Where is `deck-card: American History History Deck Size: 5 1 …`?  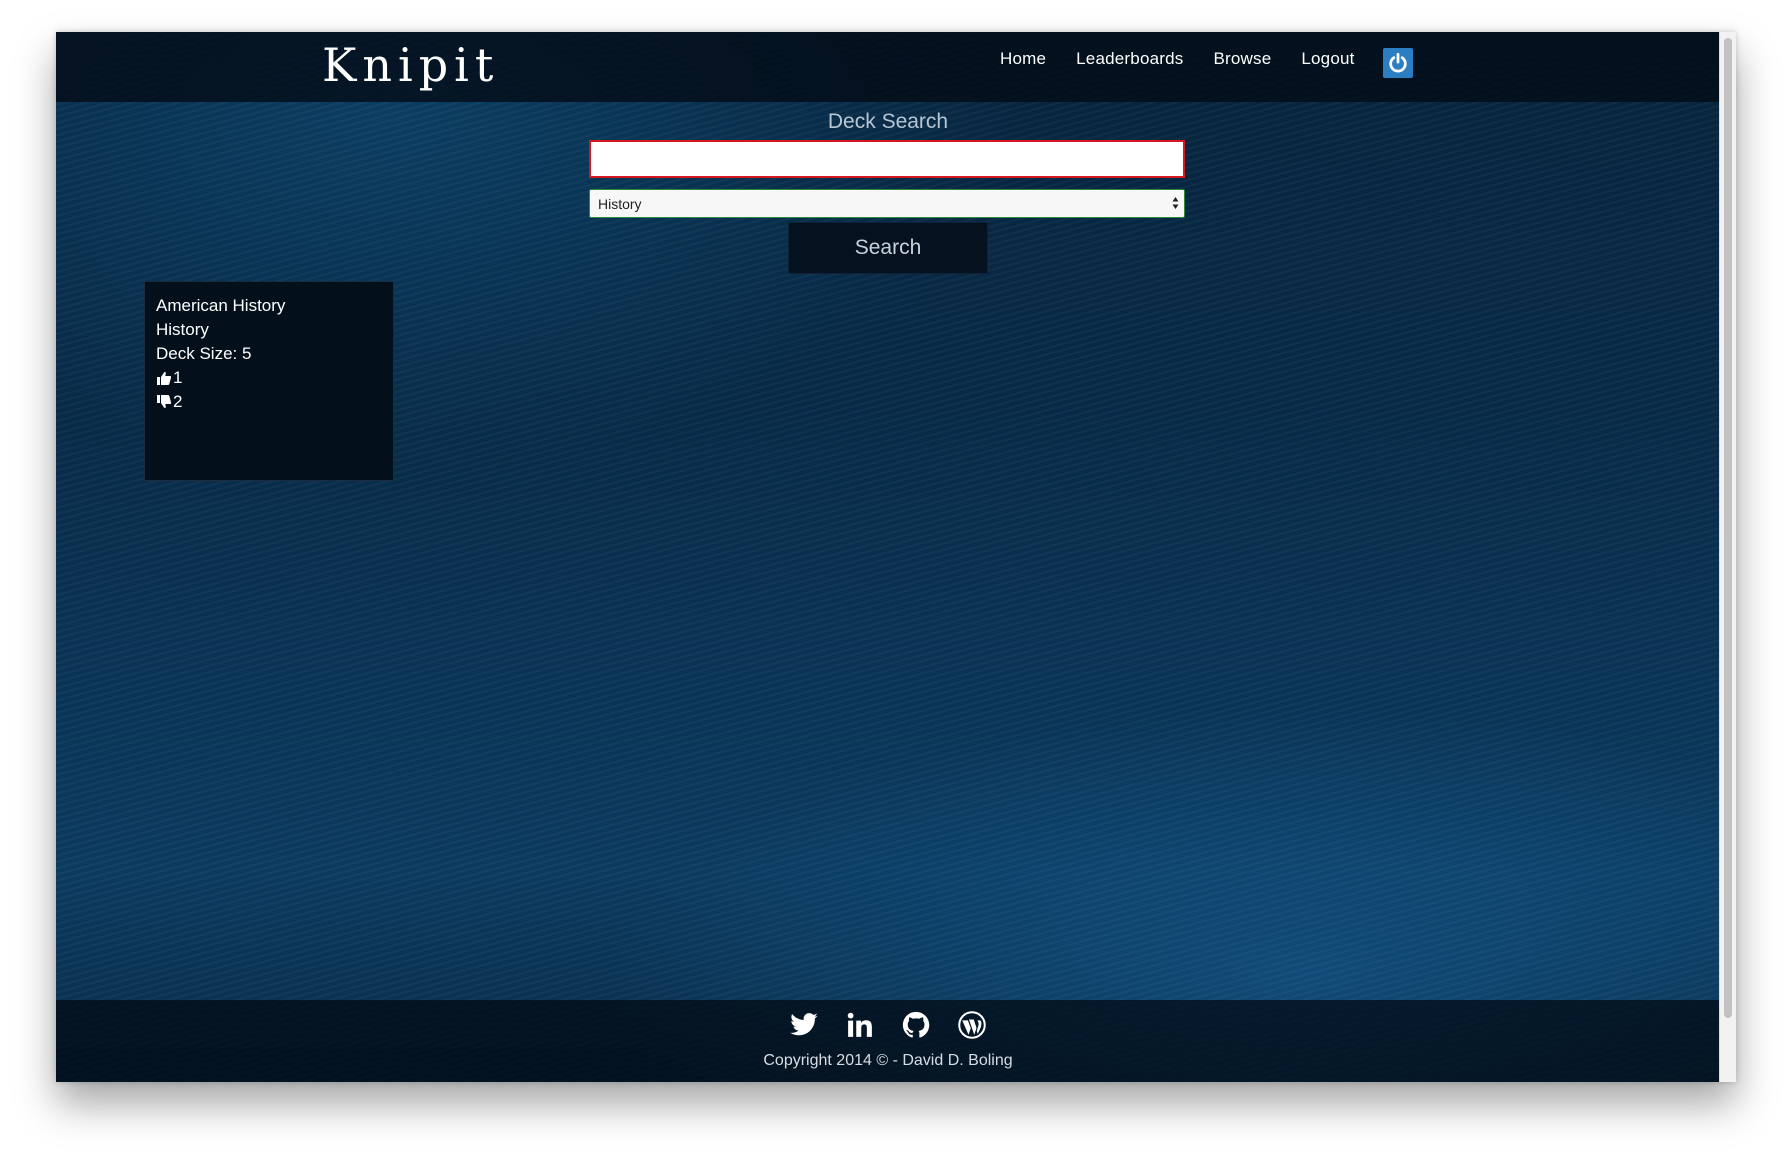 deck-card: American History History Deck Size: 5 1 … is located at coordinates (269, 381).